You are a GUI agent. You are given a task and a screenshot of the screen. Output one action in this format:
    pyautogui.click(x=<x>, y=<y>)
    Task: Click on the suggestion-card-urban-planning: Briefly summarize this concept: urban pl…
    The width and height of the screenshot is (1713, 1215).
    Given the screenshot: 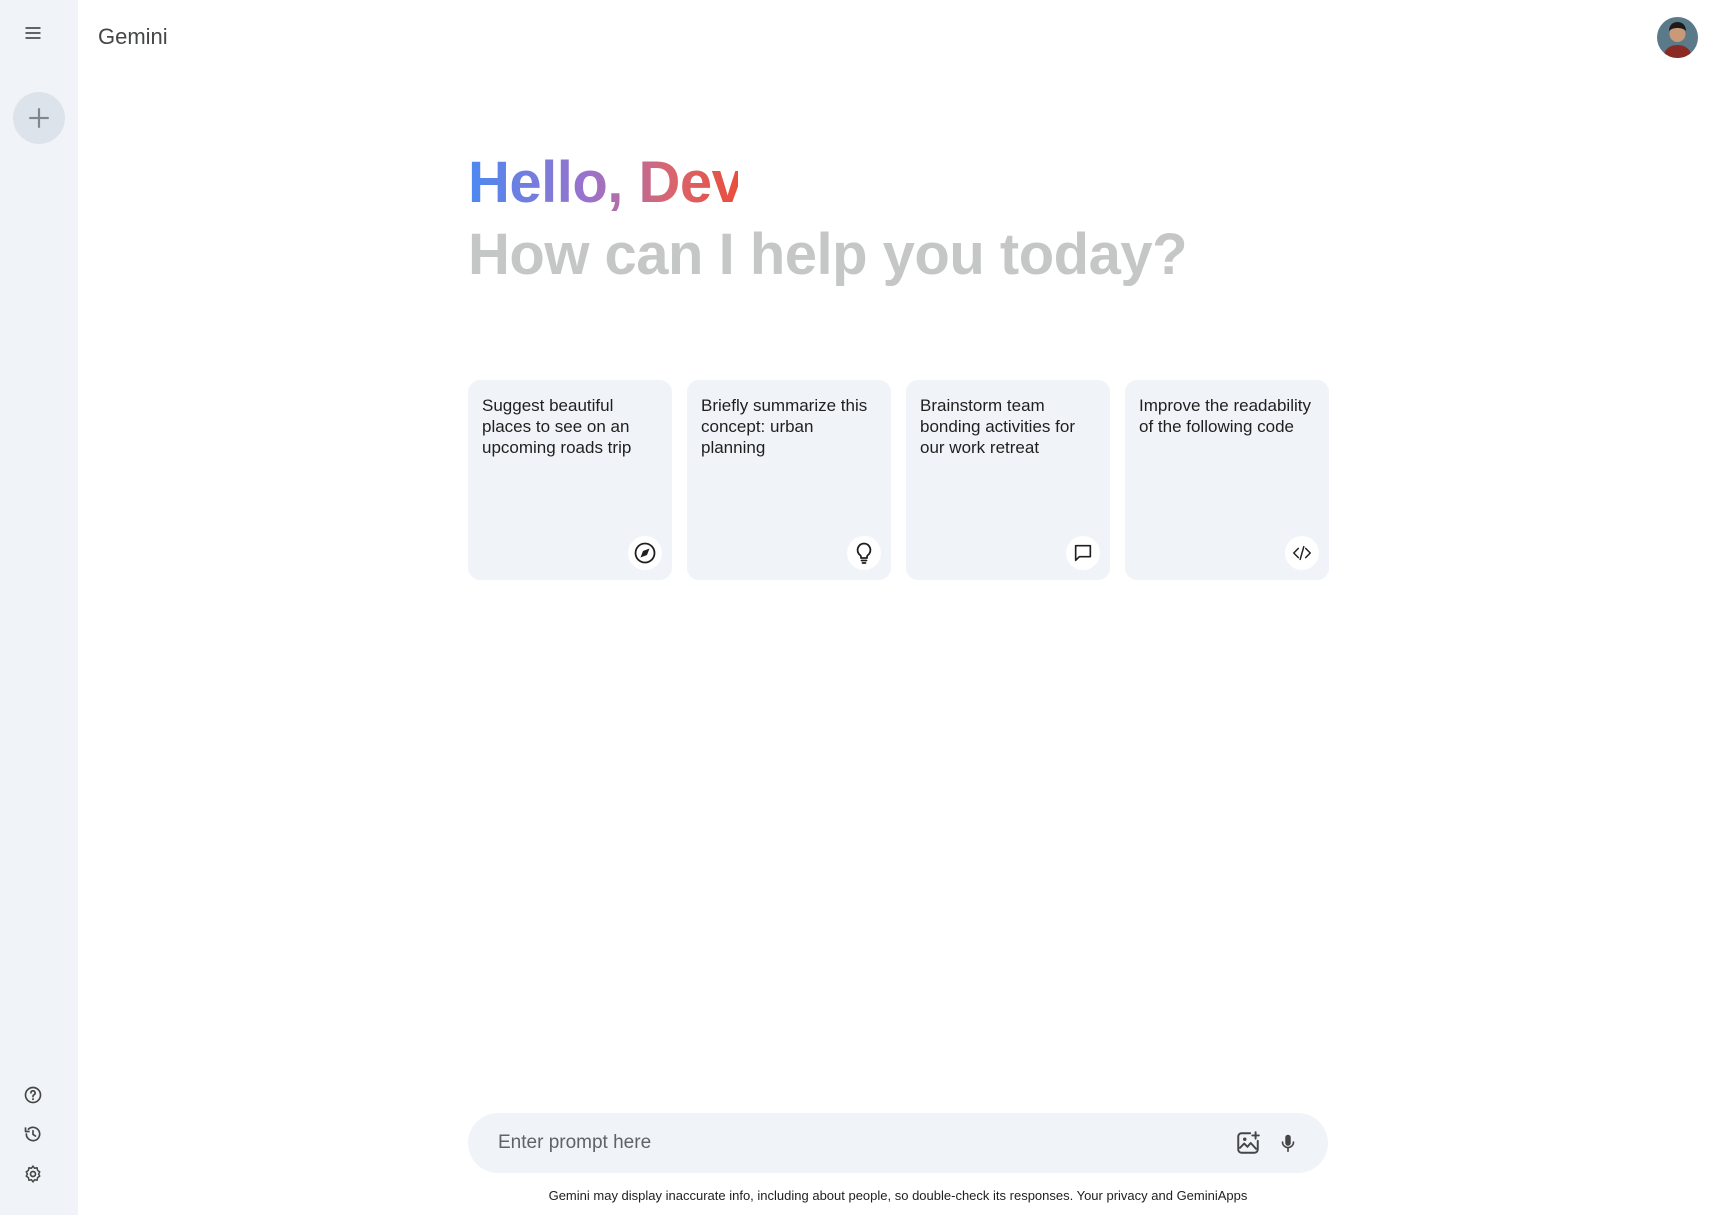 What is the action you would take?
    pyautogui.click(x=789, y=480)
    